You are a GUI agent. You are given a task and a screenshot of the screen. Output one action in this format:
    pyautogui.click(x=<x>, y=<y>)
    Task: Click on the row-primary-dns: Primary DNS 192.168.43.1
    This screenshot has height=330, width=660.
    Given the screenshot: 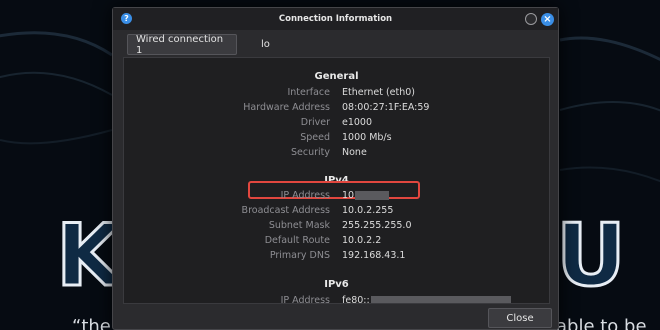 What is the action you would take?
    pyautogui.click(x=336, y=257)
    